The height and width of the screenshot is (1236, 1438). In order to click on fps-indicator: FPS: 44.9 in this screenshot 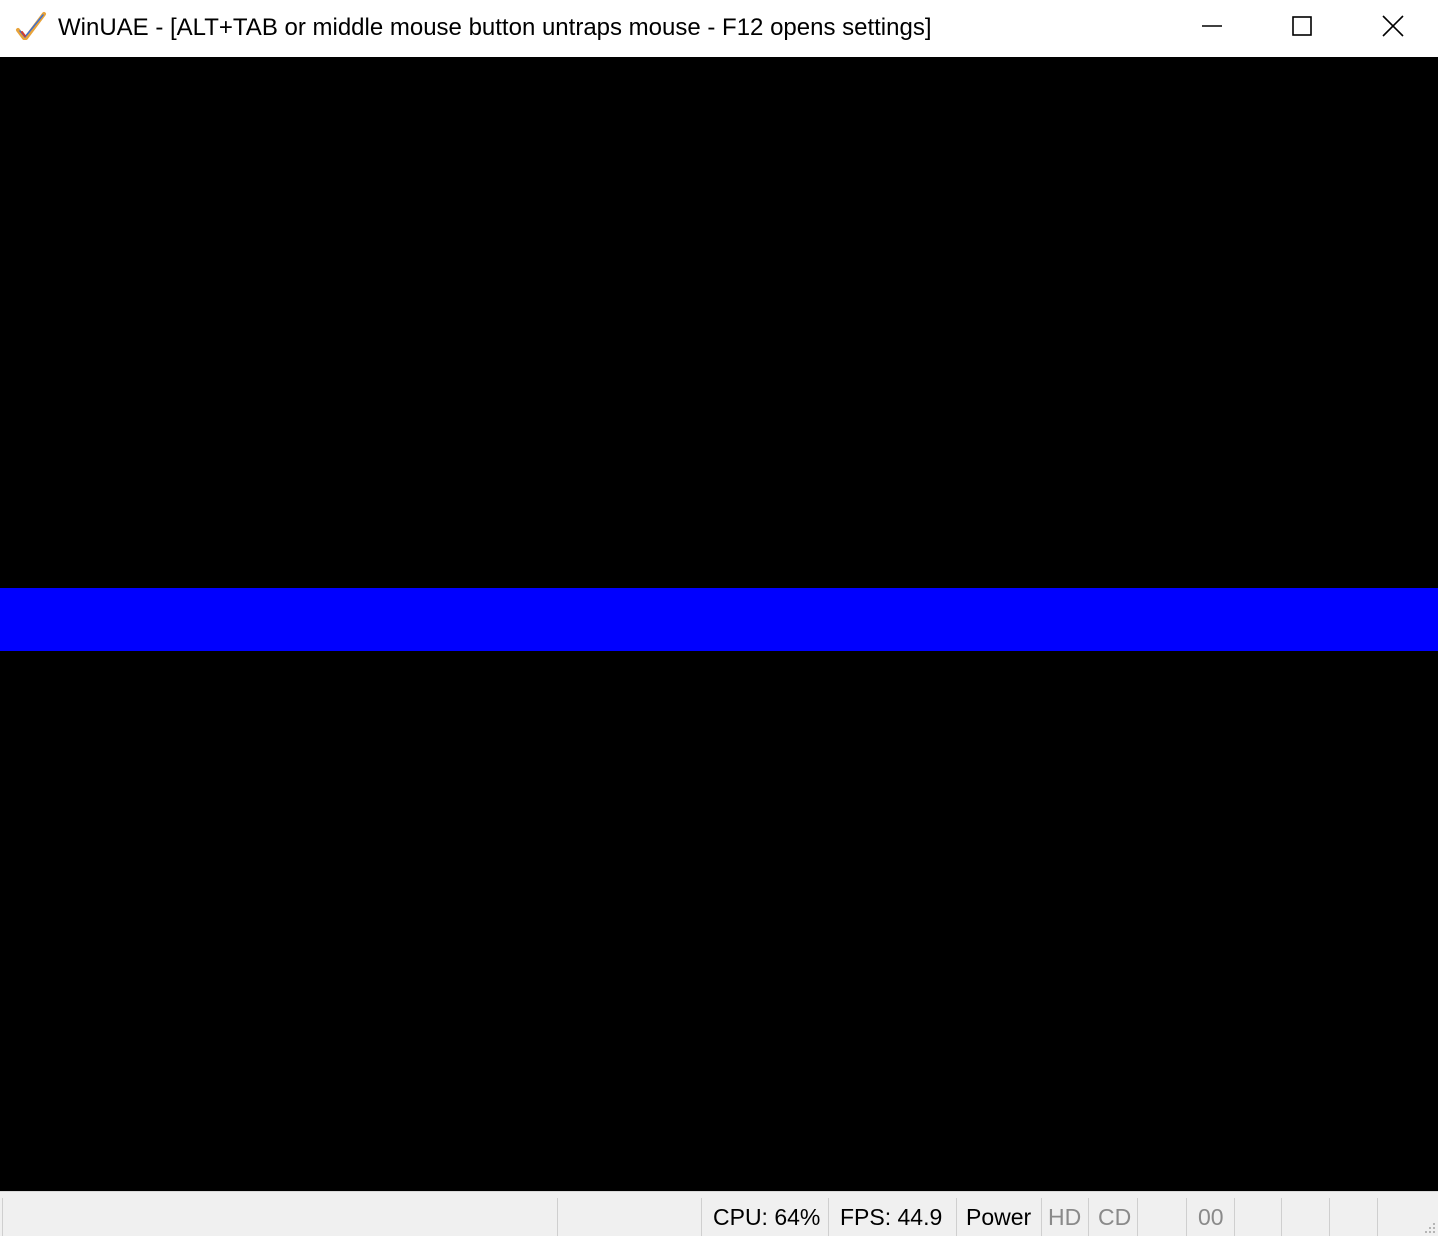, I will do `click(892, 1217)`.